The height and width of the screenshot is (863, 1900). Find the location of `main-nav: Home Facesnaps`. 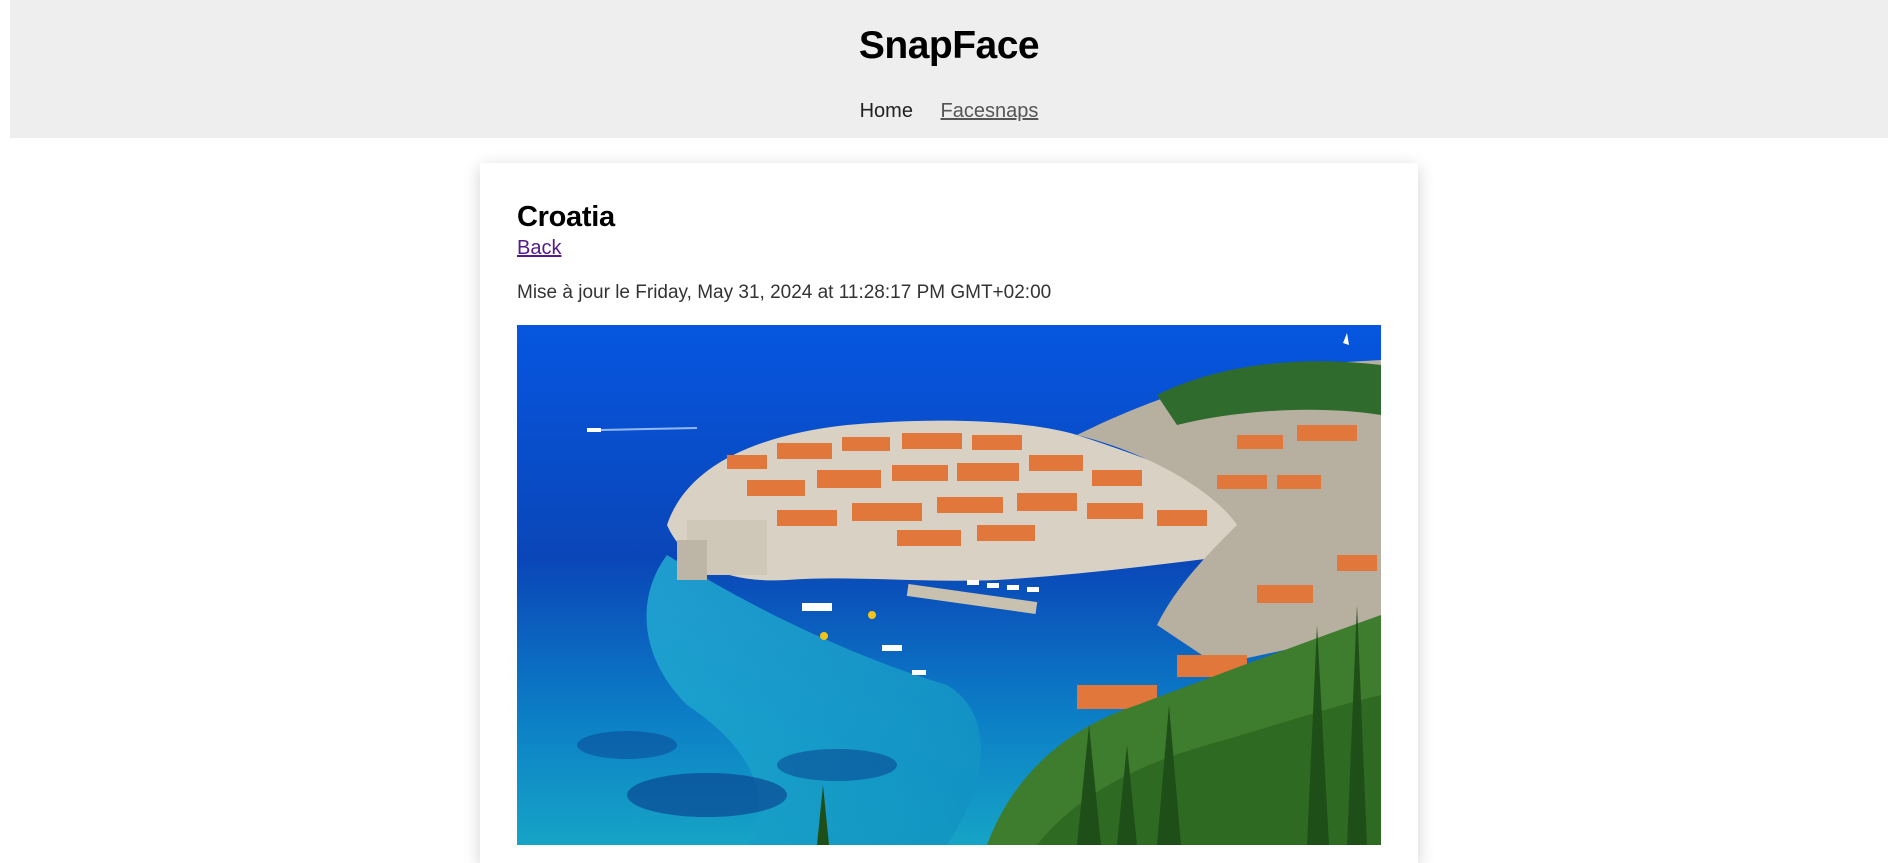

main-nav: Home Facesnaps is located at coordinates (949, 111).